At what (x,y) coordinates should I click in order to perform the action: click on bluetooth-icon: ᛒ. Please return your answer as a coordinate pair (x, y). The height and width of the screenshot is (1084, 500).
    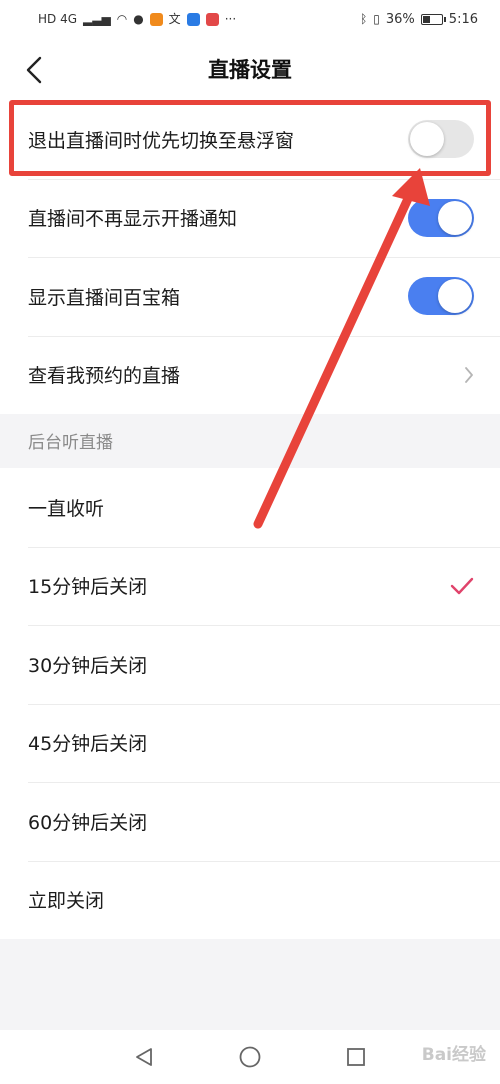
    Looking at the image, I should click on (364, 19).